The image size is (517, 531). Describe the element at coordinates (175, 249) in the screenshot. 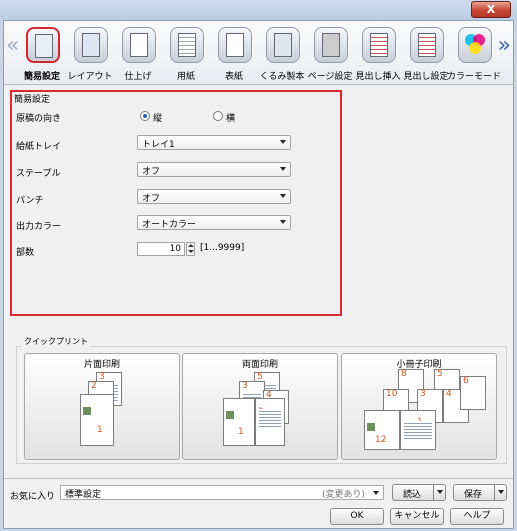

I see `copies-value: 10` at that location.